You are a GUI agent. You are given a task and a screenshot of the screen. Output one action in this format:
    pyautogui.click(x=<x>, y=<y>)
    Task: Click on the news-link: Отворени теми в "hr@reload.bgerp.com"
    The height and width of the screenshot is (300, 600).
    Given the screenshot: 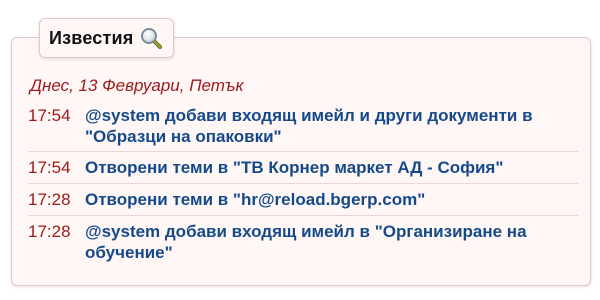 What is the action you would take?
    pyautogui.click(x=331, y=199)
    